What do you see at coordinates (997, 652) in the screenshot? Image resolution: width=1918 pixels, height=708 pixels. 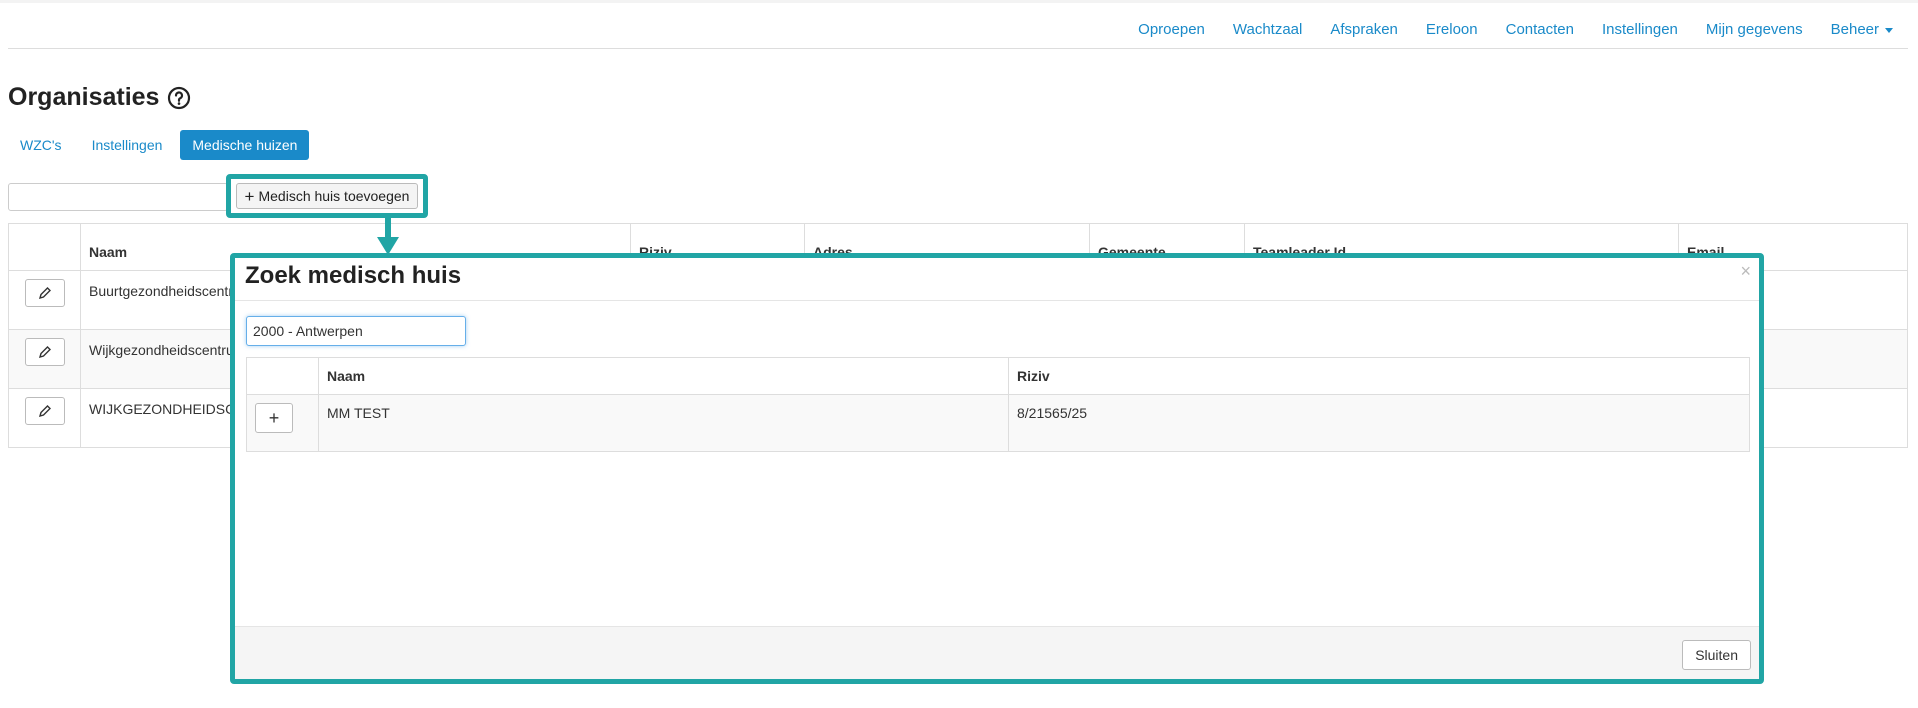 I see `modal-footer: Sluiten` at bounding box center [997, 652].